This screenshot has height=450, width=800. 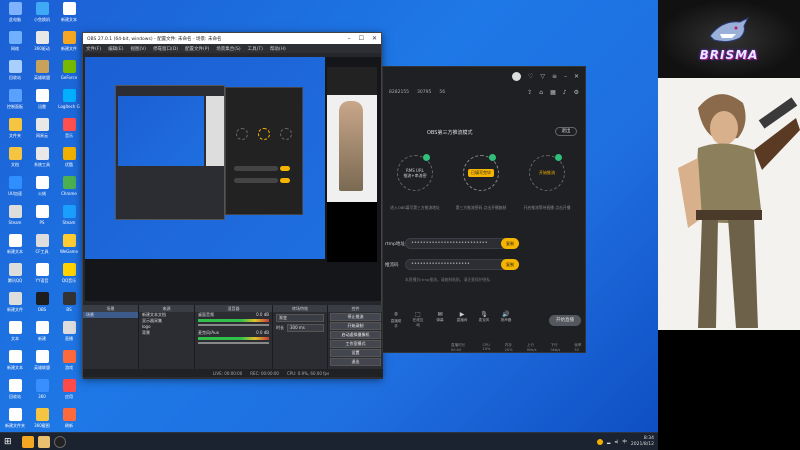 What do you see at coordinates (15, 278) in the screenshot?
I see `desktop-icon: 腾讯QQ` at bounding box center [15, 278].